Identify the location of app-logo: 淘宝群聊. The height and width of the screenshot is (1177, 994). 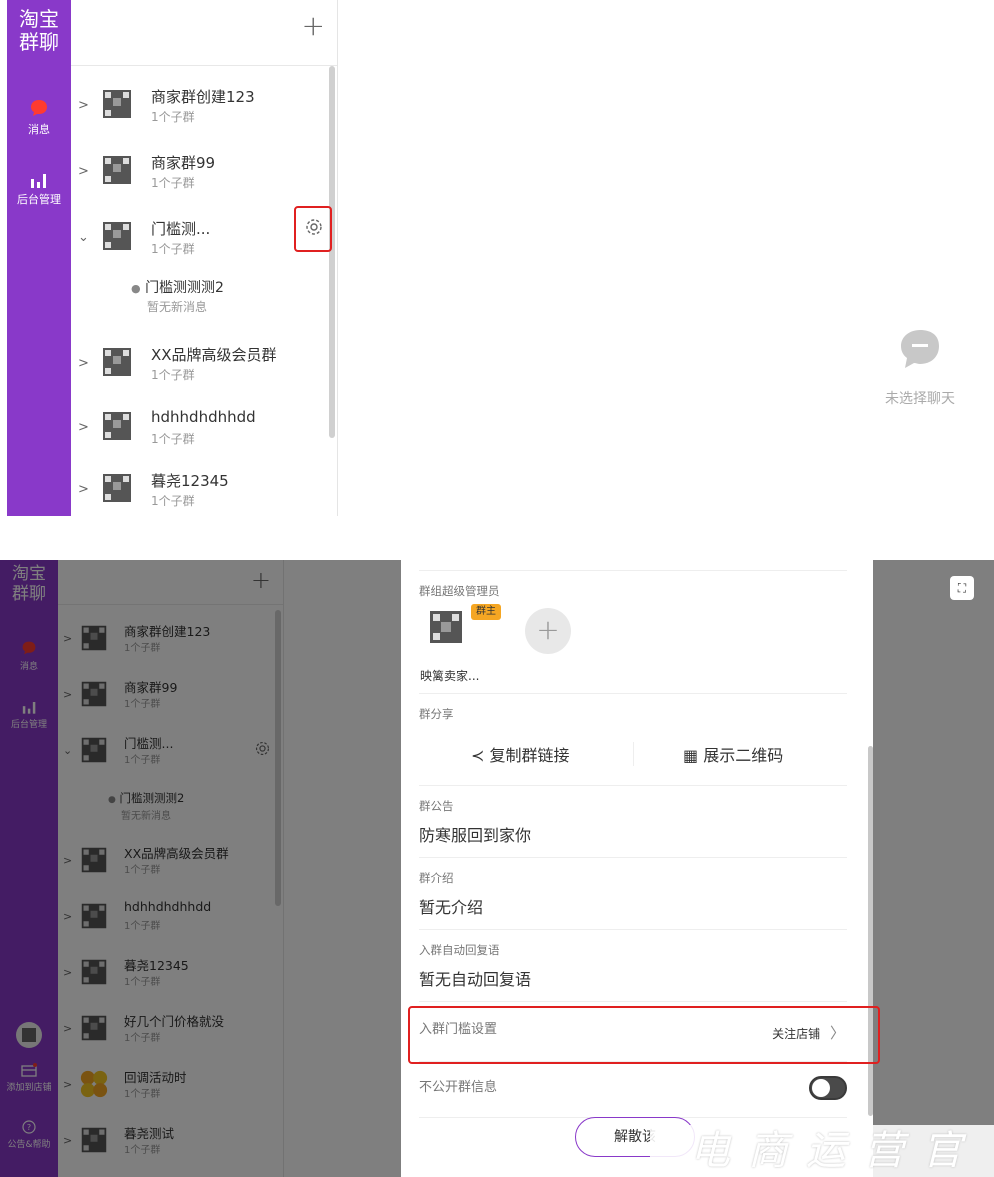
(39, 30).